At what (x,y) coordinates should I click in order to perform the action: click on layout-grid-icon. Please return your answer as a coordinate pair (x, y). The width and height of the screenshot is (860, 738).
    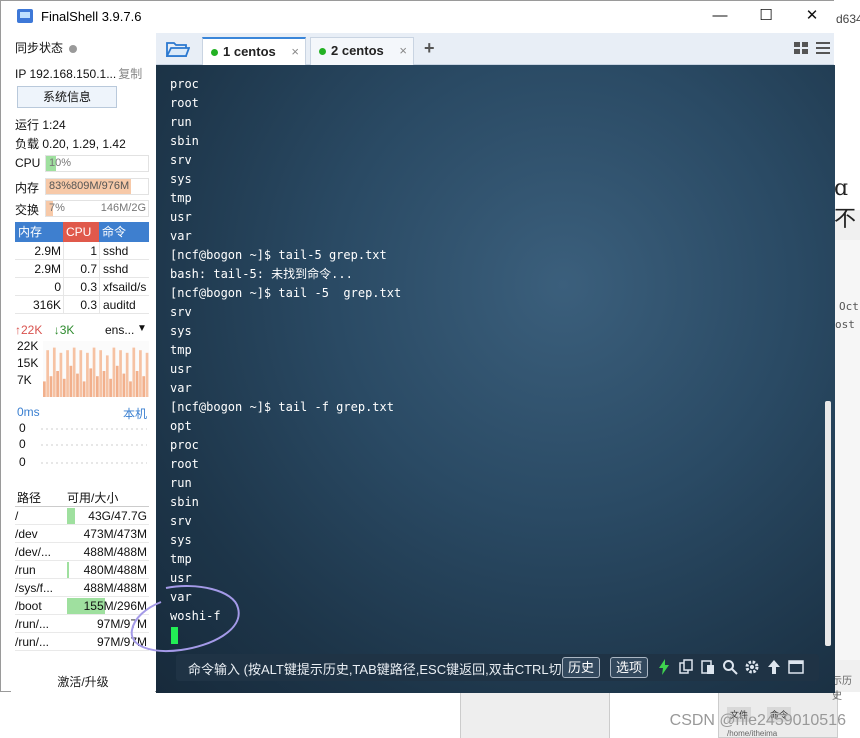
    Looking at the image, I should click on (801, 48).